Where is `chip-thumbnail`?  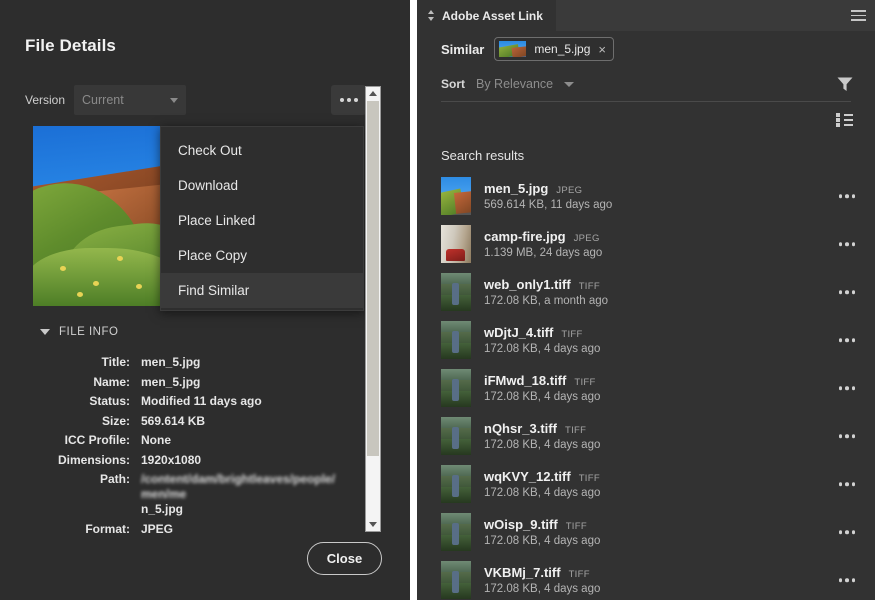
chip-thumbnail is located at coordinates (513, 49).